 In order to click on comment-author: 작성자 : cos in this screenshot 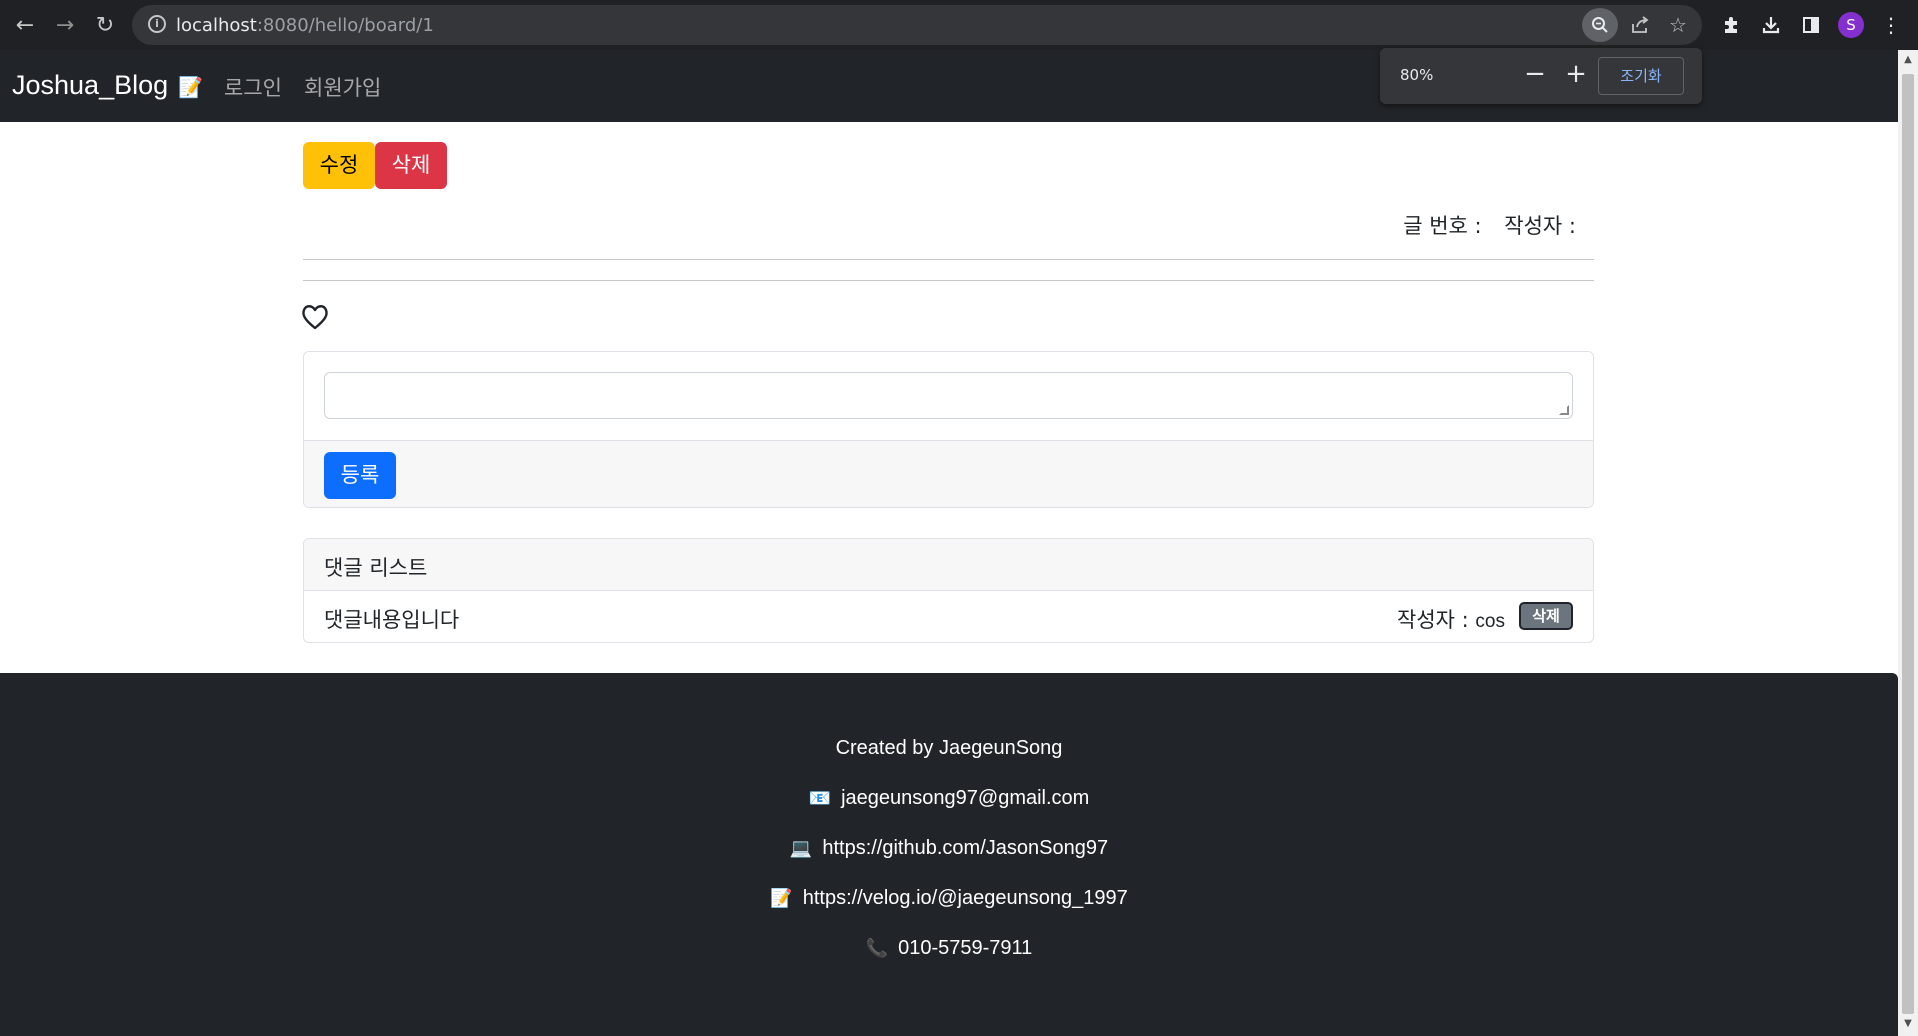, I will do `click(1451, 620)`.